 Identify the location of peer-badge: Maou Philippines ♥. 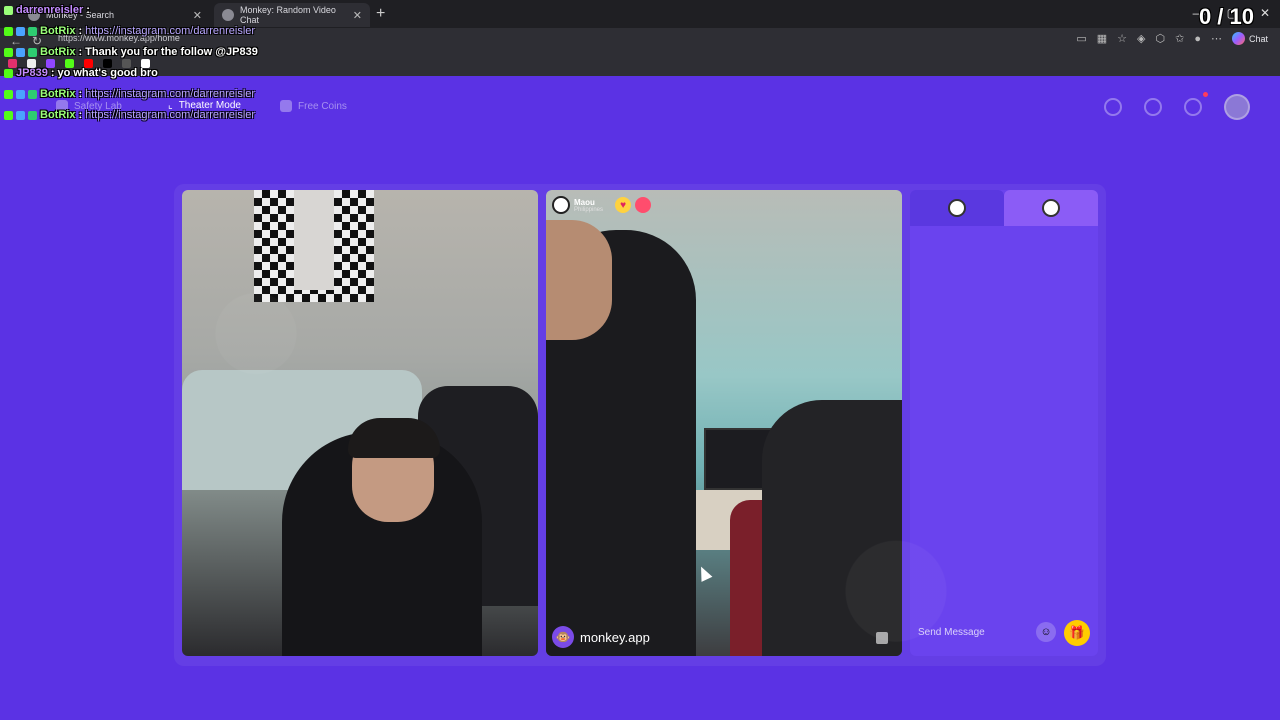
(602, 205).